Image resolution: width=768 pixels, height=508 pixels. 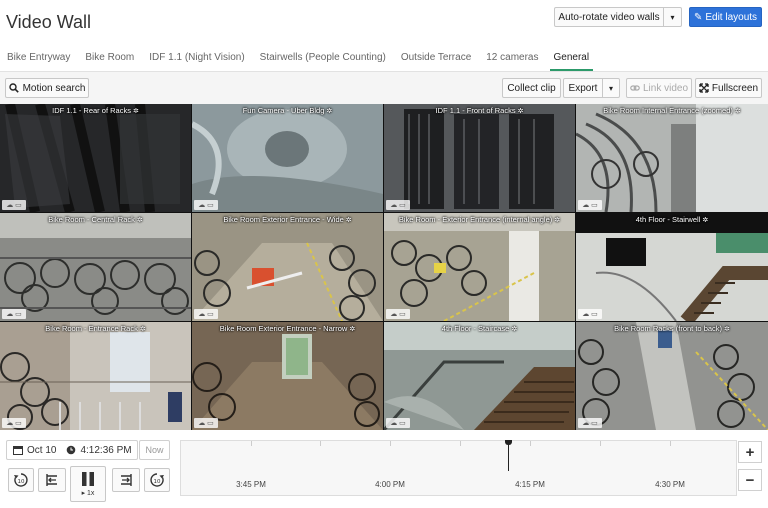 I want to click on tab-12-cameras: 12 cameras, so click(x=512, y=57).